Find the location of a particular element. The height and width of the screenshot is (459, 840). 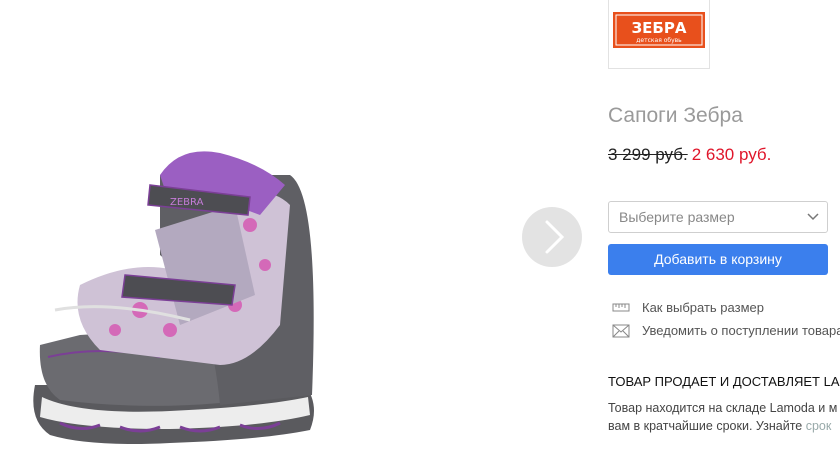

size-guide-label: Как выбрать размер is located at coordinates (703, 307).